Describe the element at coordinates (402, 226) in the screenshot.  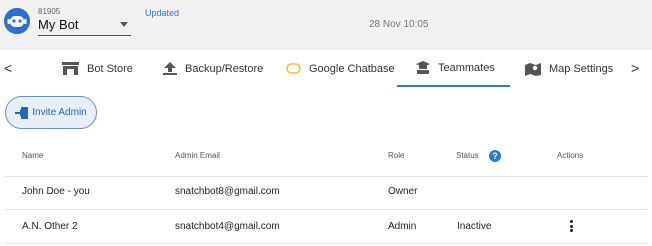
I see `row-role: Admin` at that location.